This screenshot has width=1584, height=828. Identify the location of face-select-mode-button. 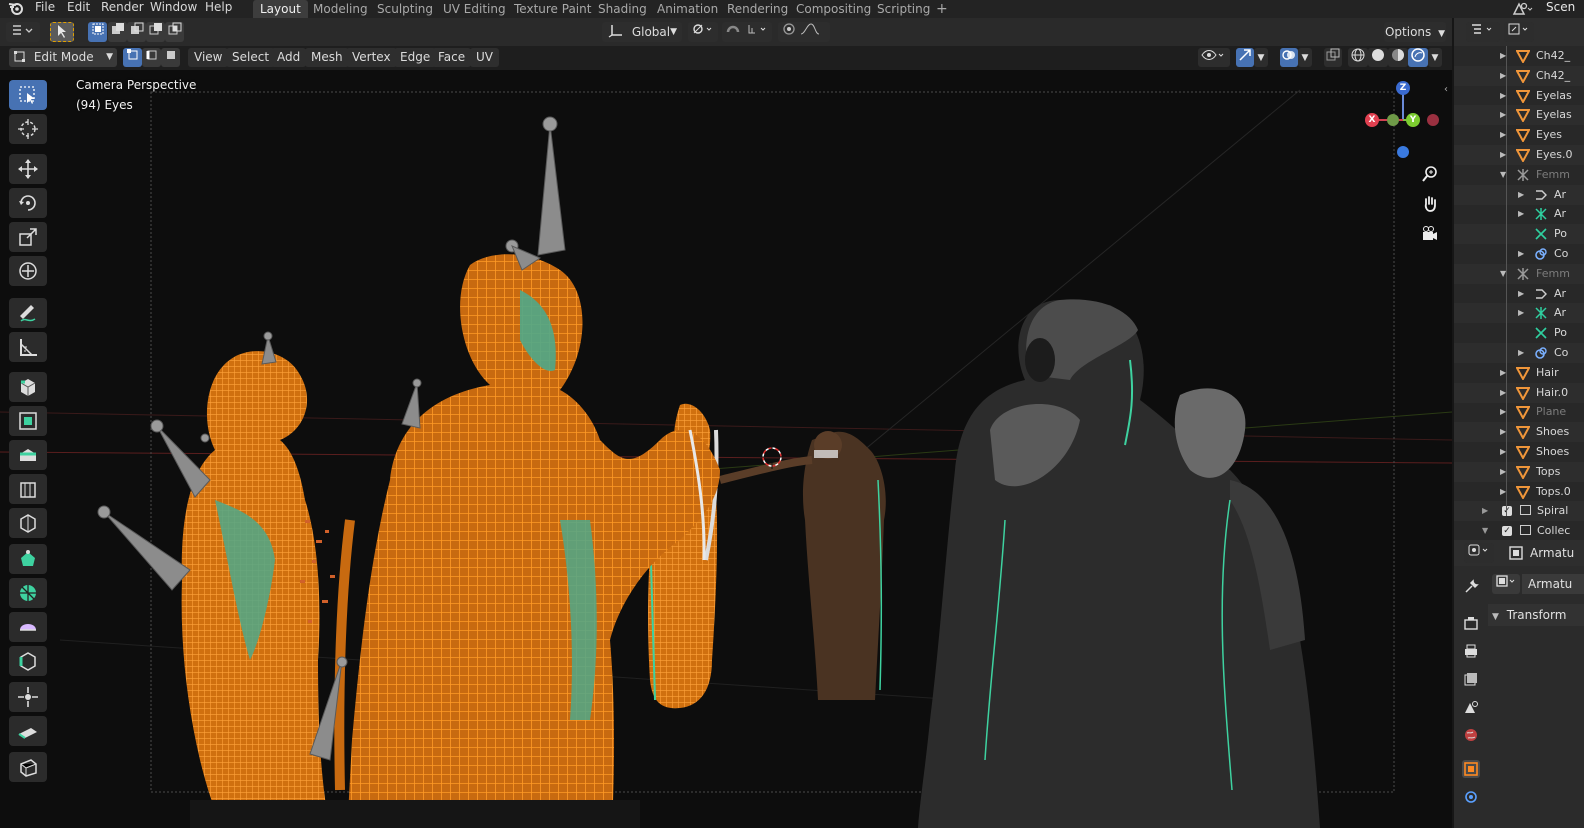
(170, 57).